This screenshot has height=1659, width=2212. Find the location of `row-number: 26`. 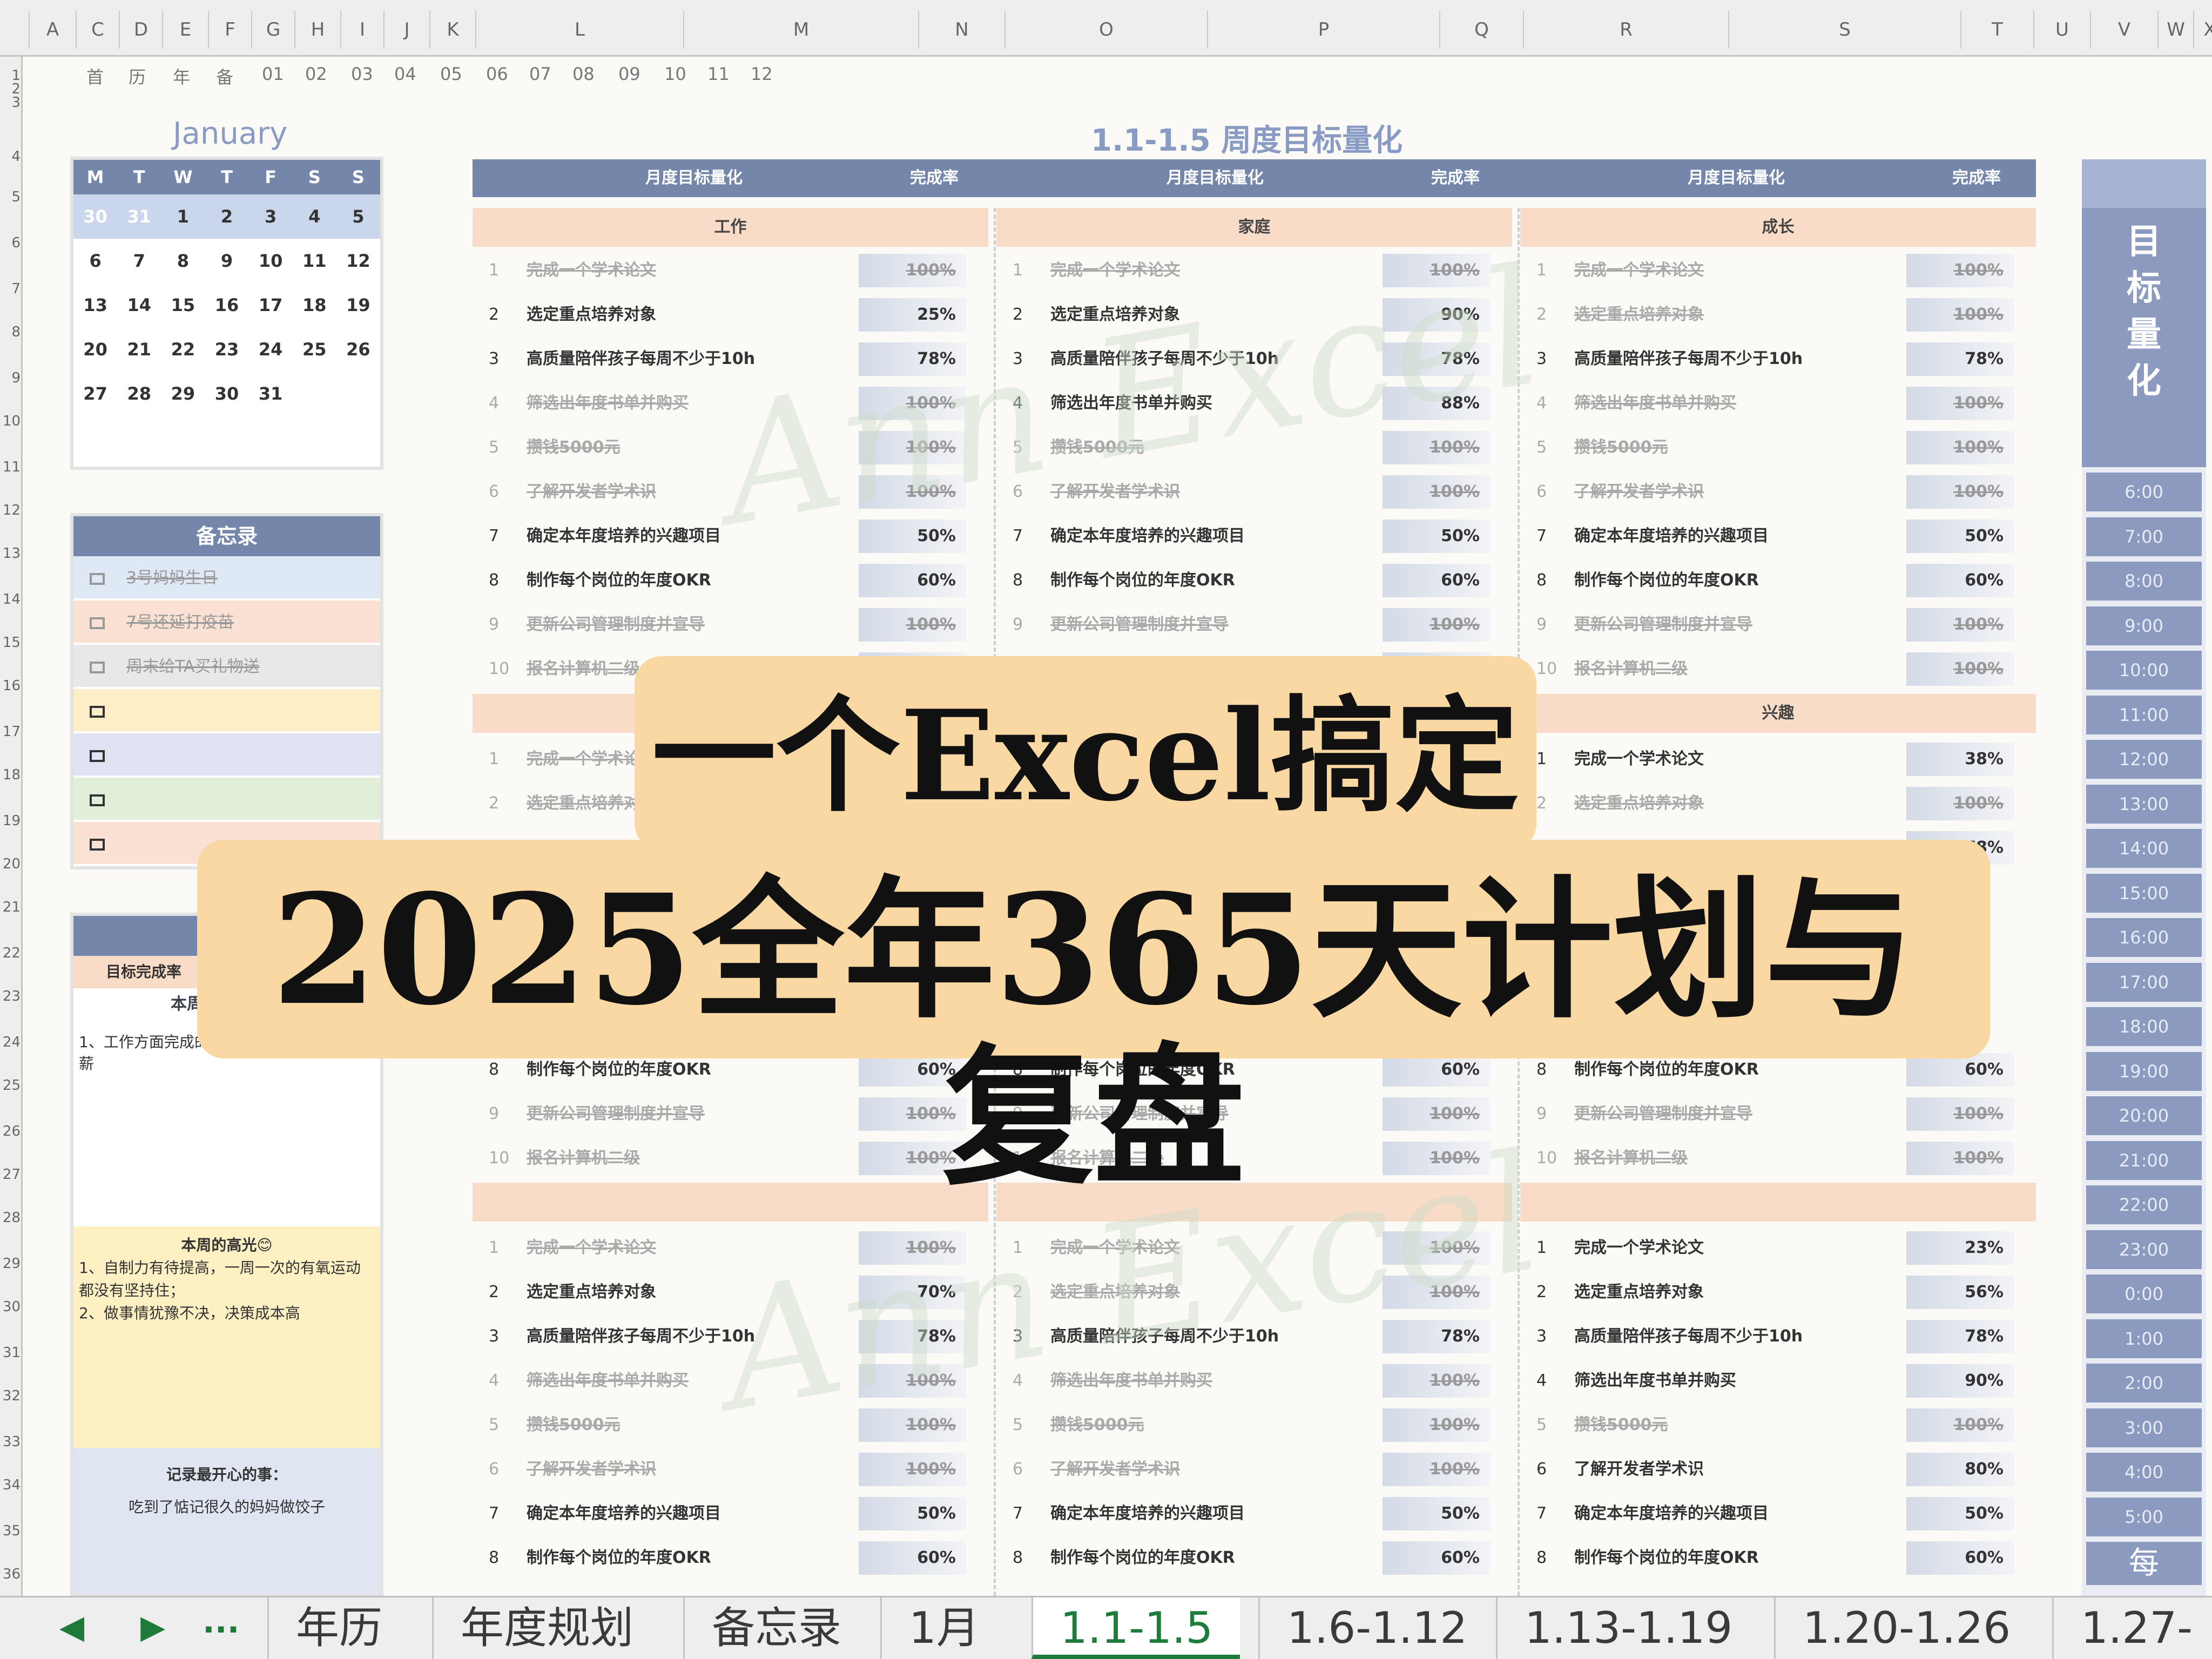

row-number: 26 is located at coordinates (11, 1131).